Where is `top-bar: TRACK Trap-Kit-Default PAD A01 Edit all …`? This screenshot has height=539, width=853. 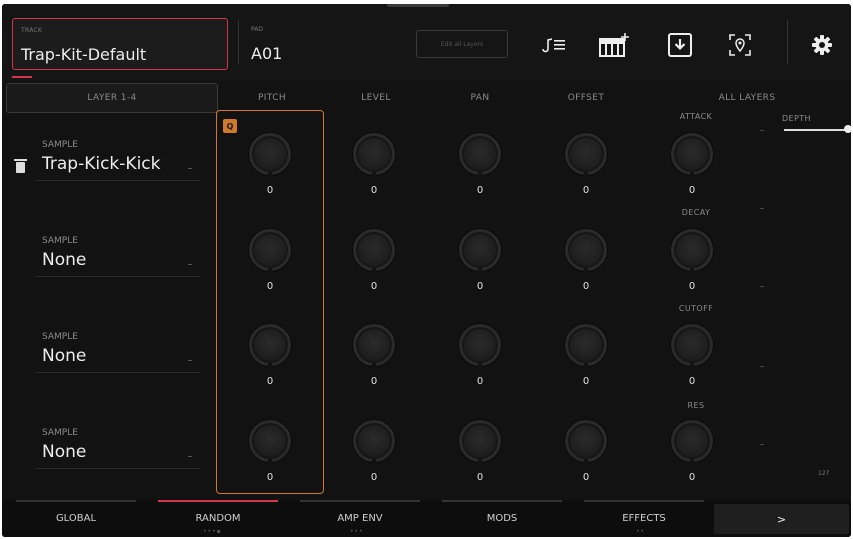
top-bar: TRACK Trap-Kit-Default PAD A01 Edit all … is located at coordinates (426, 42).